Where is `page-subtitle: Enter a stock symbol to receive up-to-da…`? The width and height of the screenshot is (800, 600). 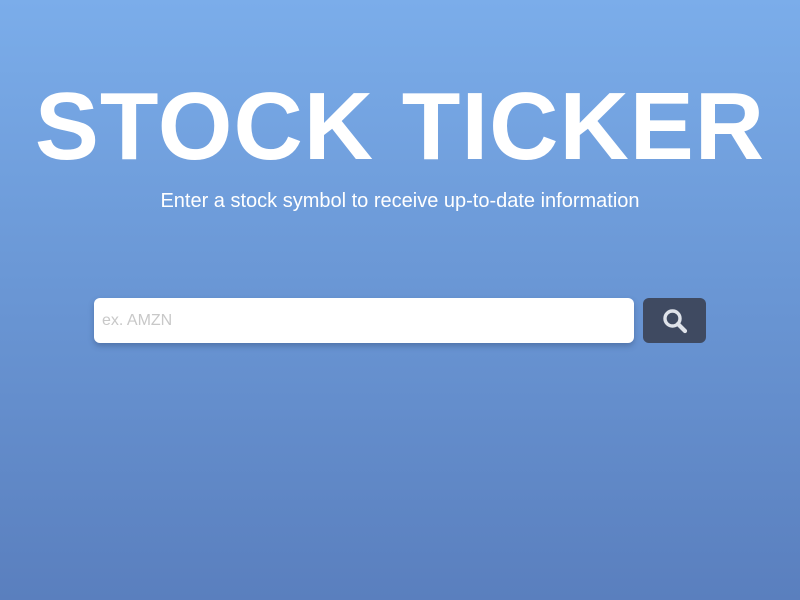 page-subtitle: Enter a stock symbol to receive up-to-da… is located at coordinates (400, 201).